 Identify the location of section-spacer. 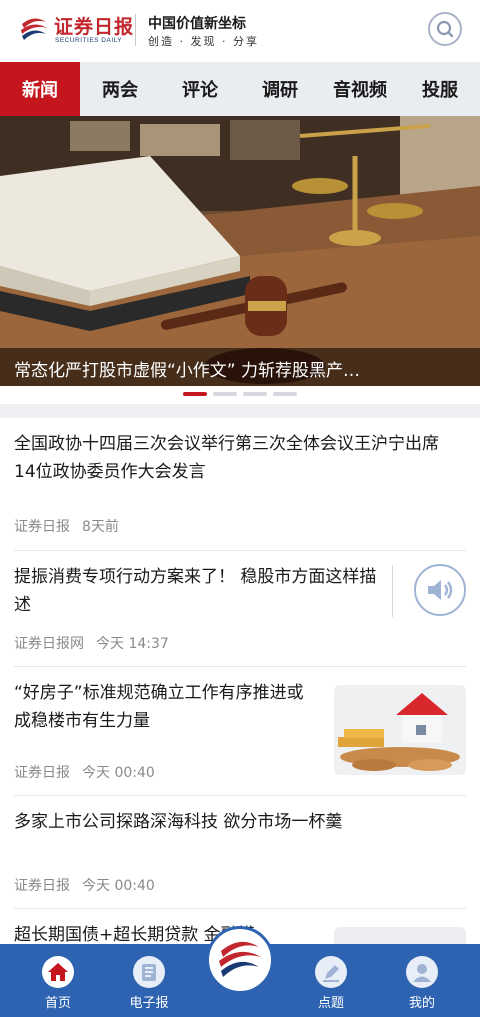
(240, 411).